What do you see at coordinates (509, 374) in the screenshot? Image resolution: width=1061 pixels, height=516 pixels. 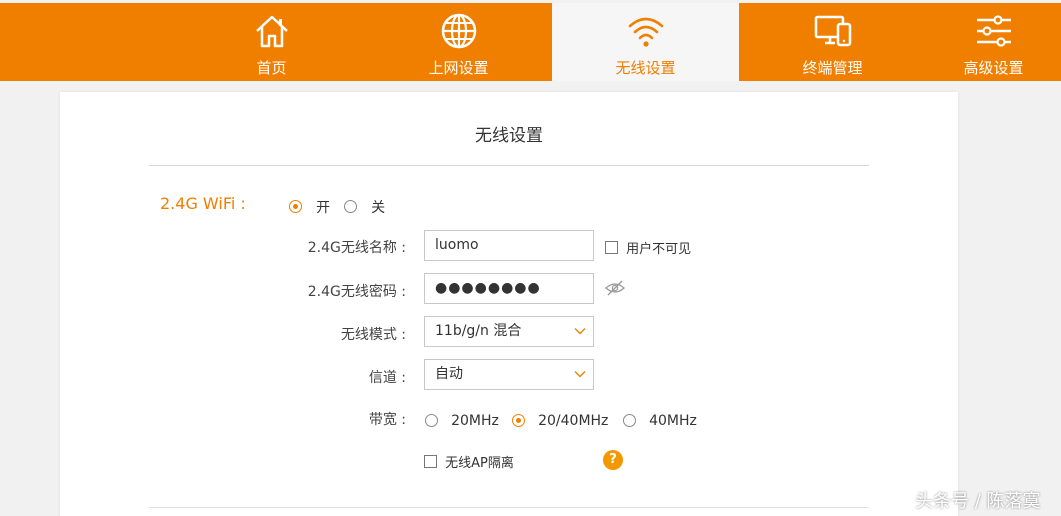 I see `channel-select: 自动` at bounding box center [509, 374].